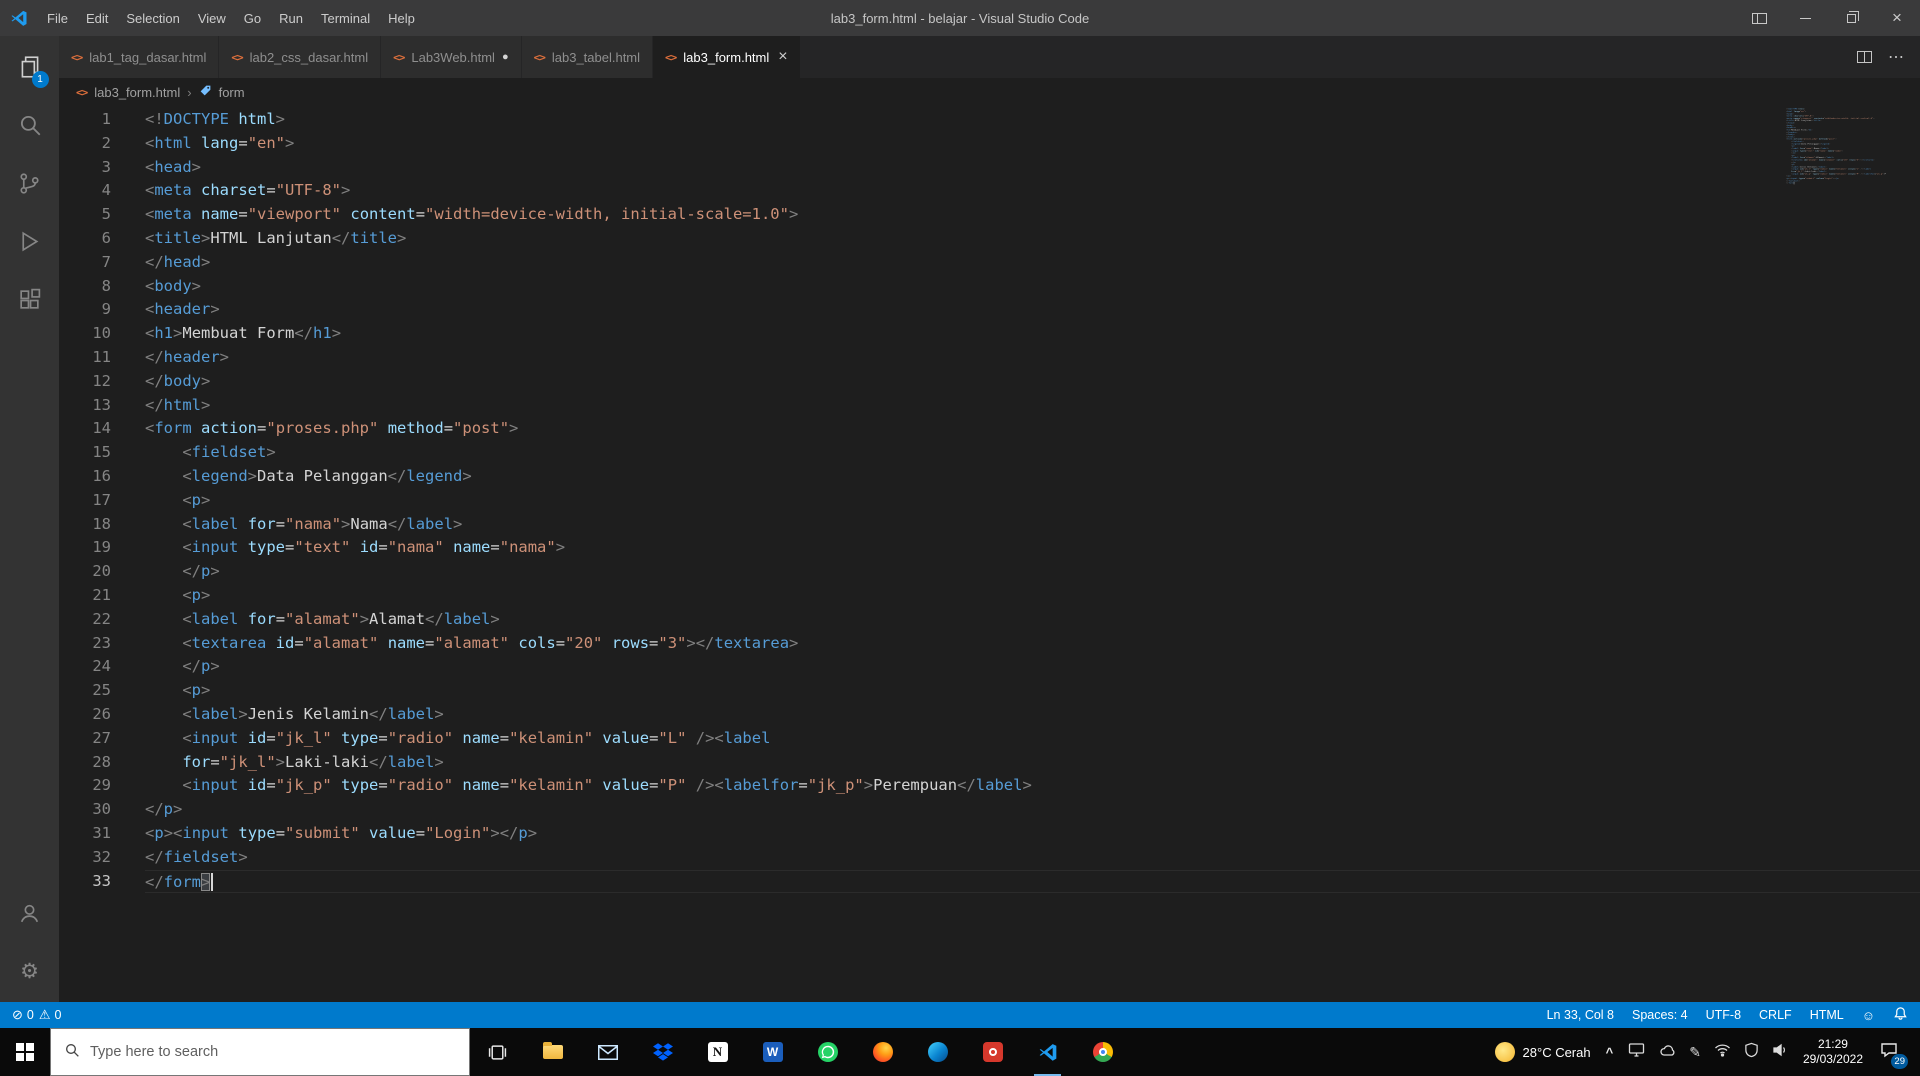  Describe the element at coordinates (252, 18) in the screenshot. I see `menu-go: Go` at that location.